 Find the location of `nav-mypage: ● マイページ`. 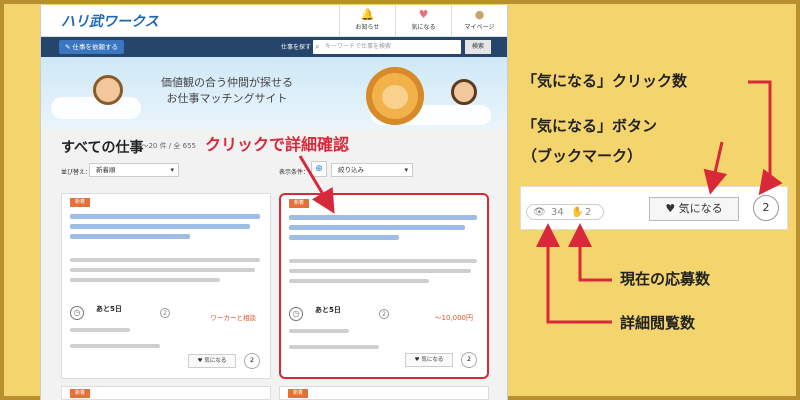

nav-mypage: ● マイページ is located at coordinates (479, 21).